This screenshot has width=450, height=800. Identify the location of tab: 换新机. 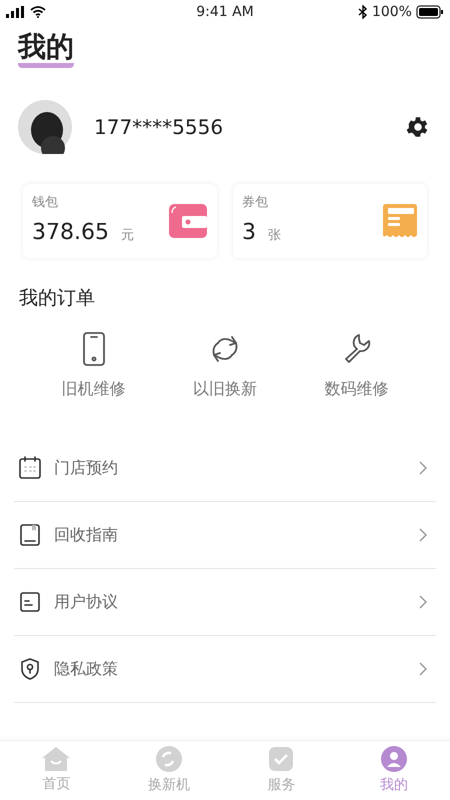
(168, 770).